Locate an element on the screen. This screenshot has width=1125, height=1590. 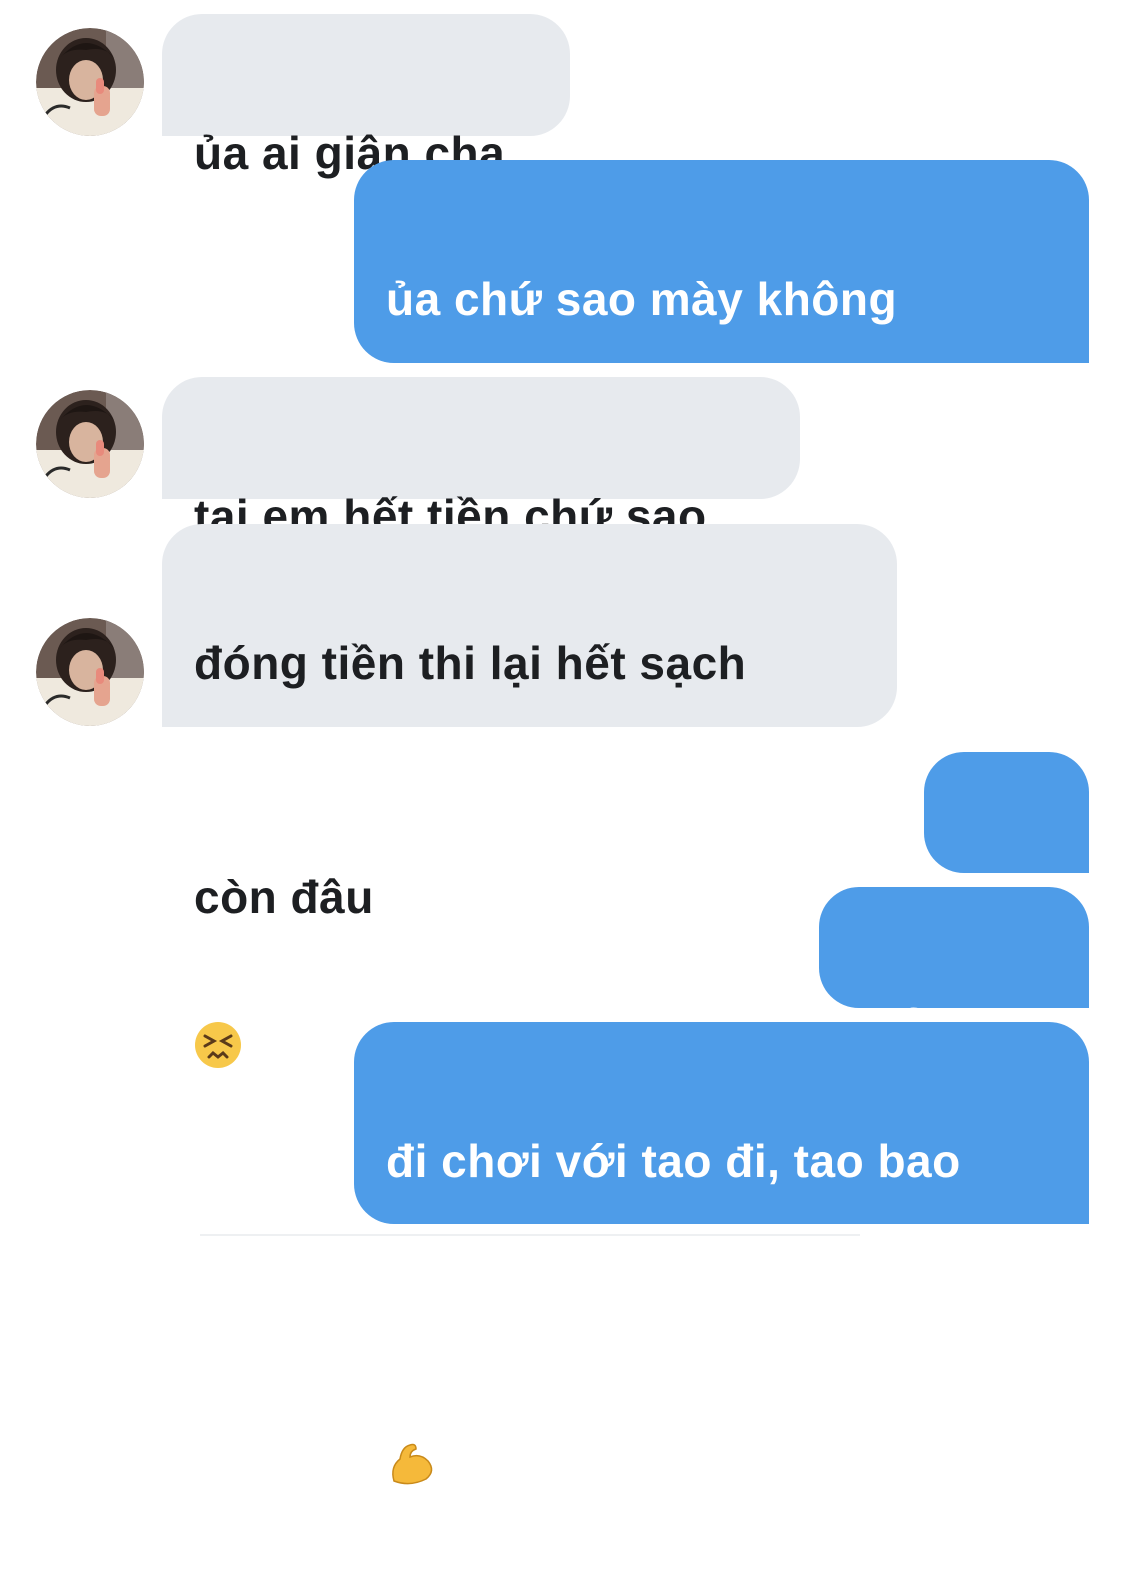
message-bubble-outgoing: xờiii is located at coordinates (1006, 834).